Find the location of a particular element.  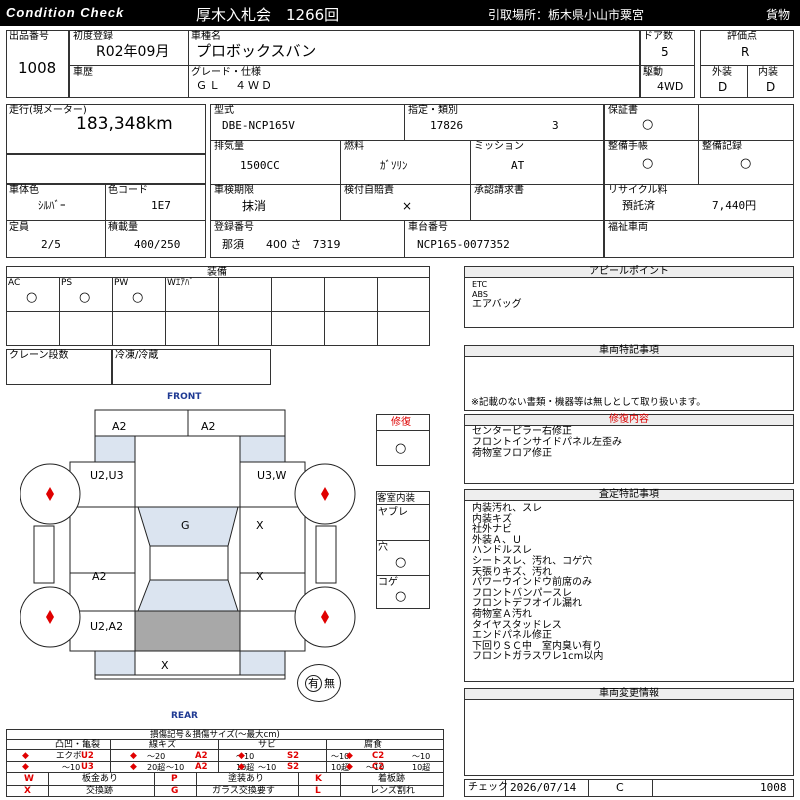

grade-label: グレード・仕様 is located at coordinates (226, 72).